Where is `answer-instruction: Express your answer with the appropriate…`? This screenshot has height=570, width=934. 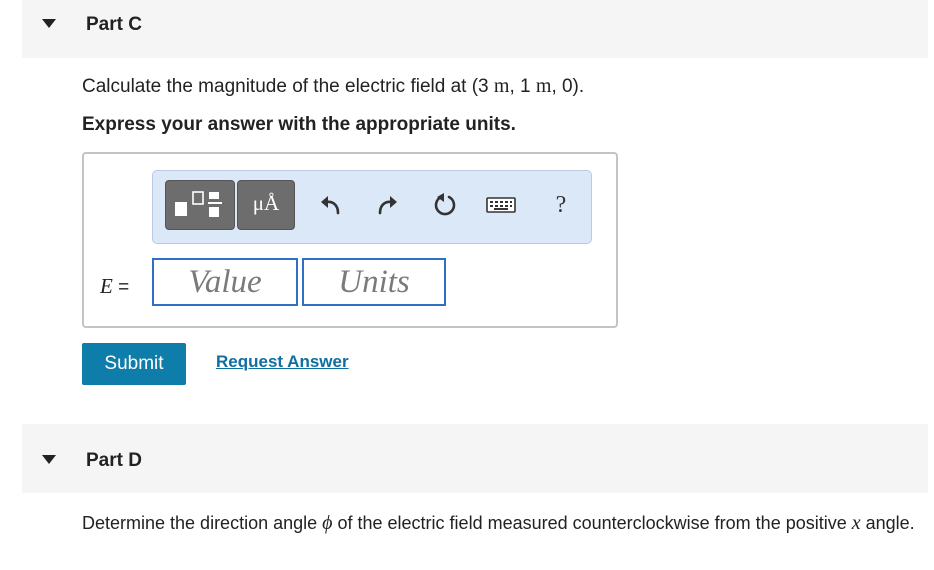
answer-instruction: Express your answer with the appropriate… is located at coordinates (299, 124).